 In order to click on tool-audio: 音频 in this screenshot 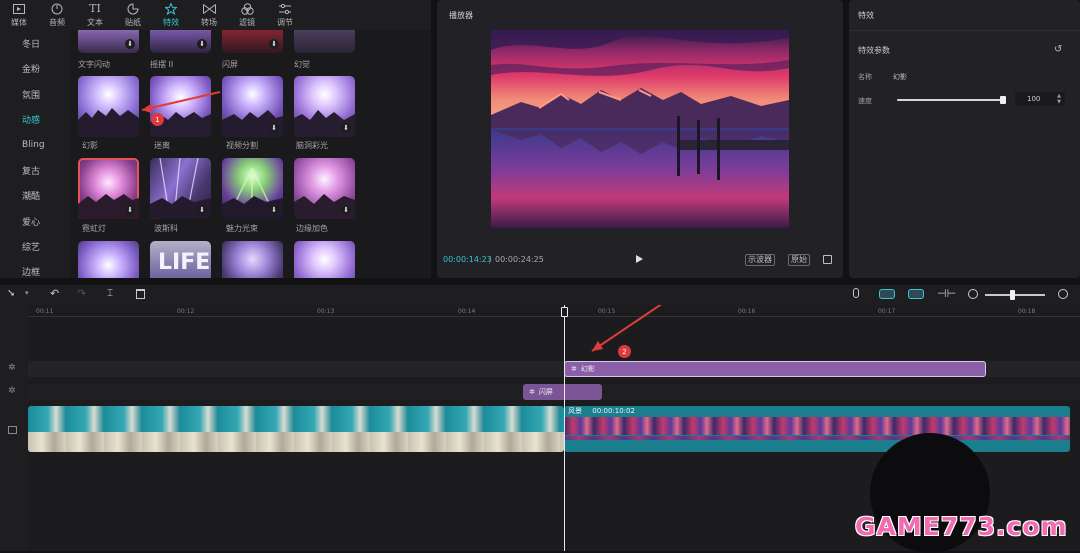, I will do `click(57, 15)`.